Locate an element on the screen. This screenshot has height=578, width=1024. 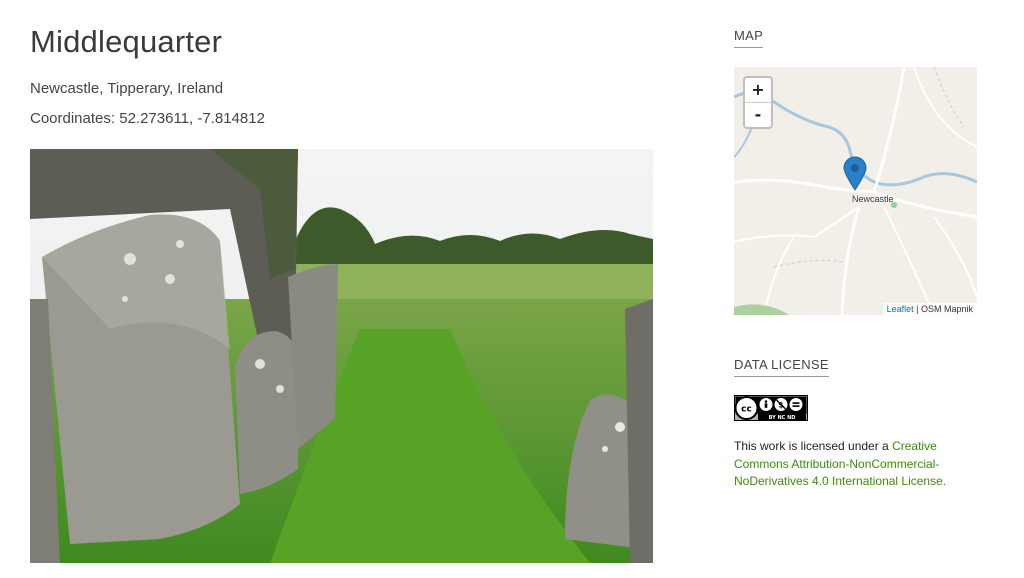
location-marker-icon is located at coordinates (855, 173).